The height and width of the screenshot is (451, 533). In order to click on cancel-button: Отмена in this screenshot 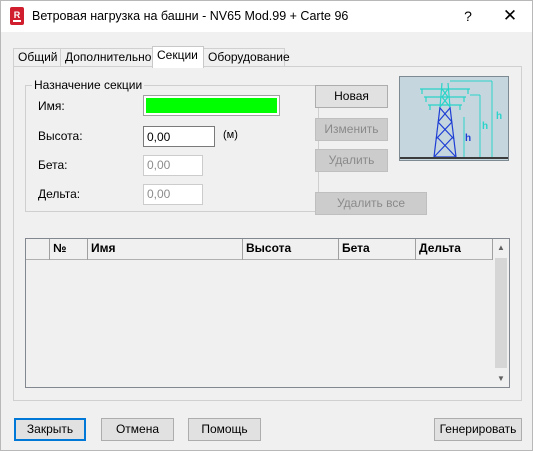, I will do `click(137, 429)`.